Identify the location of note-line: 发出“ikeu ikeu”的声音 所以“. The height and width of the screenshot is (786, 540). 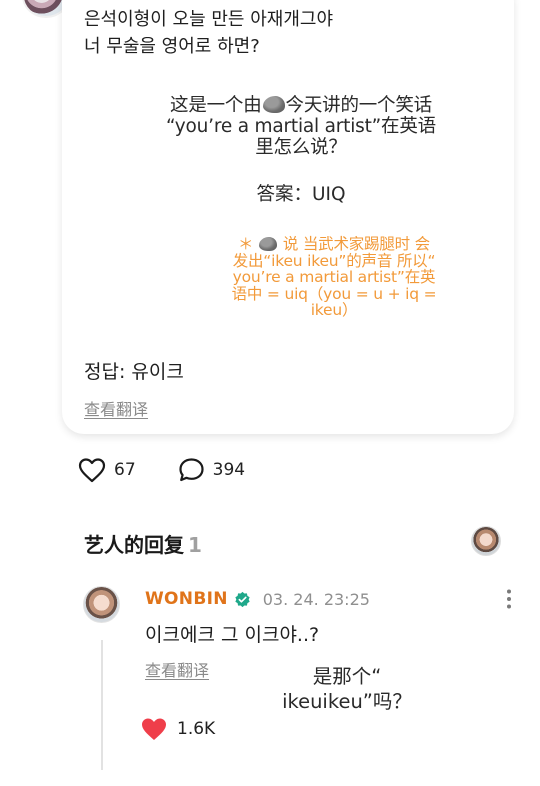
(334, 260).